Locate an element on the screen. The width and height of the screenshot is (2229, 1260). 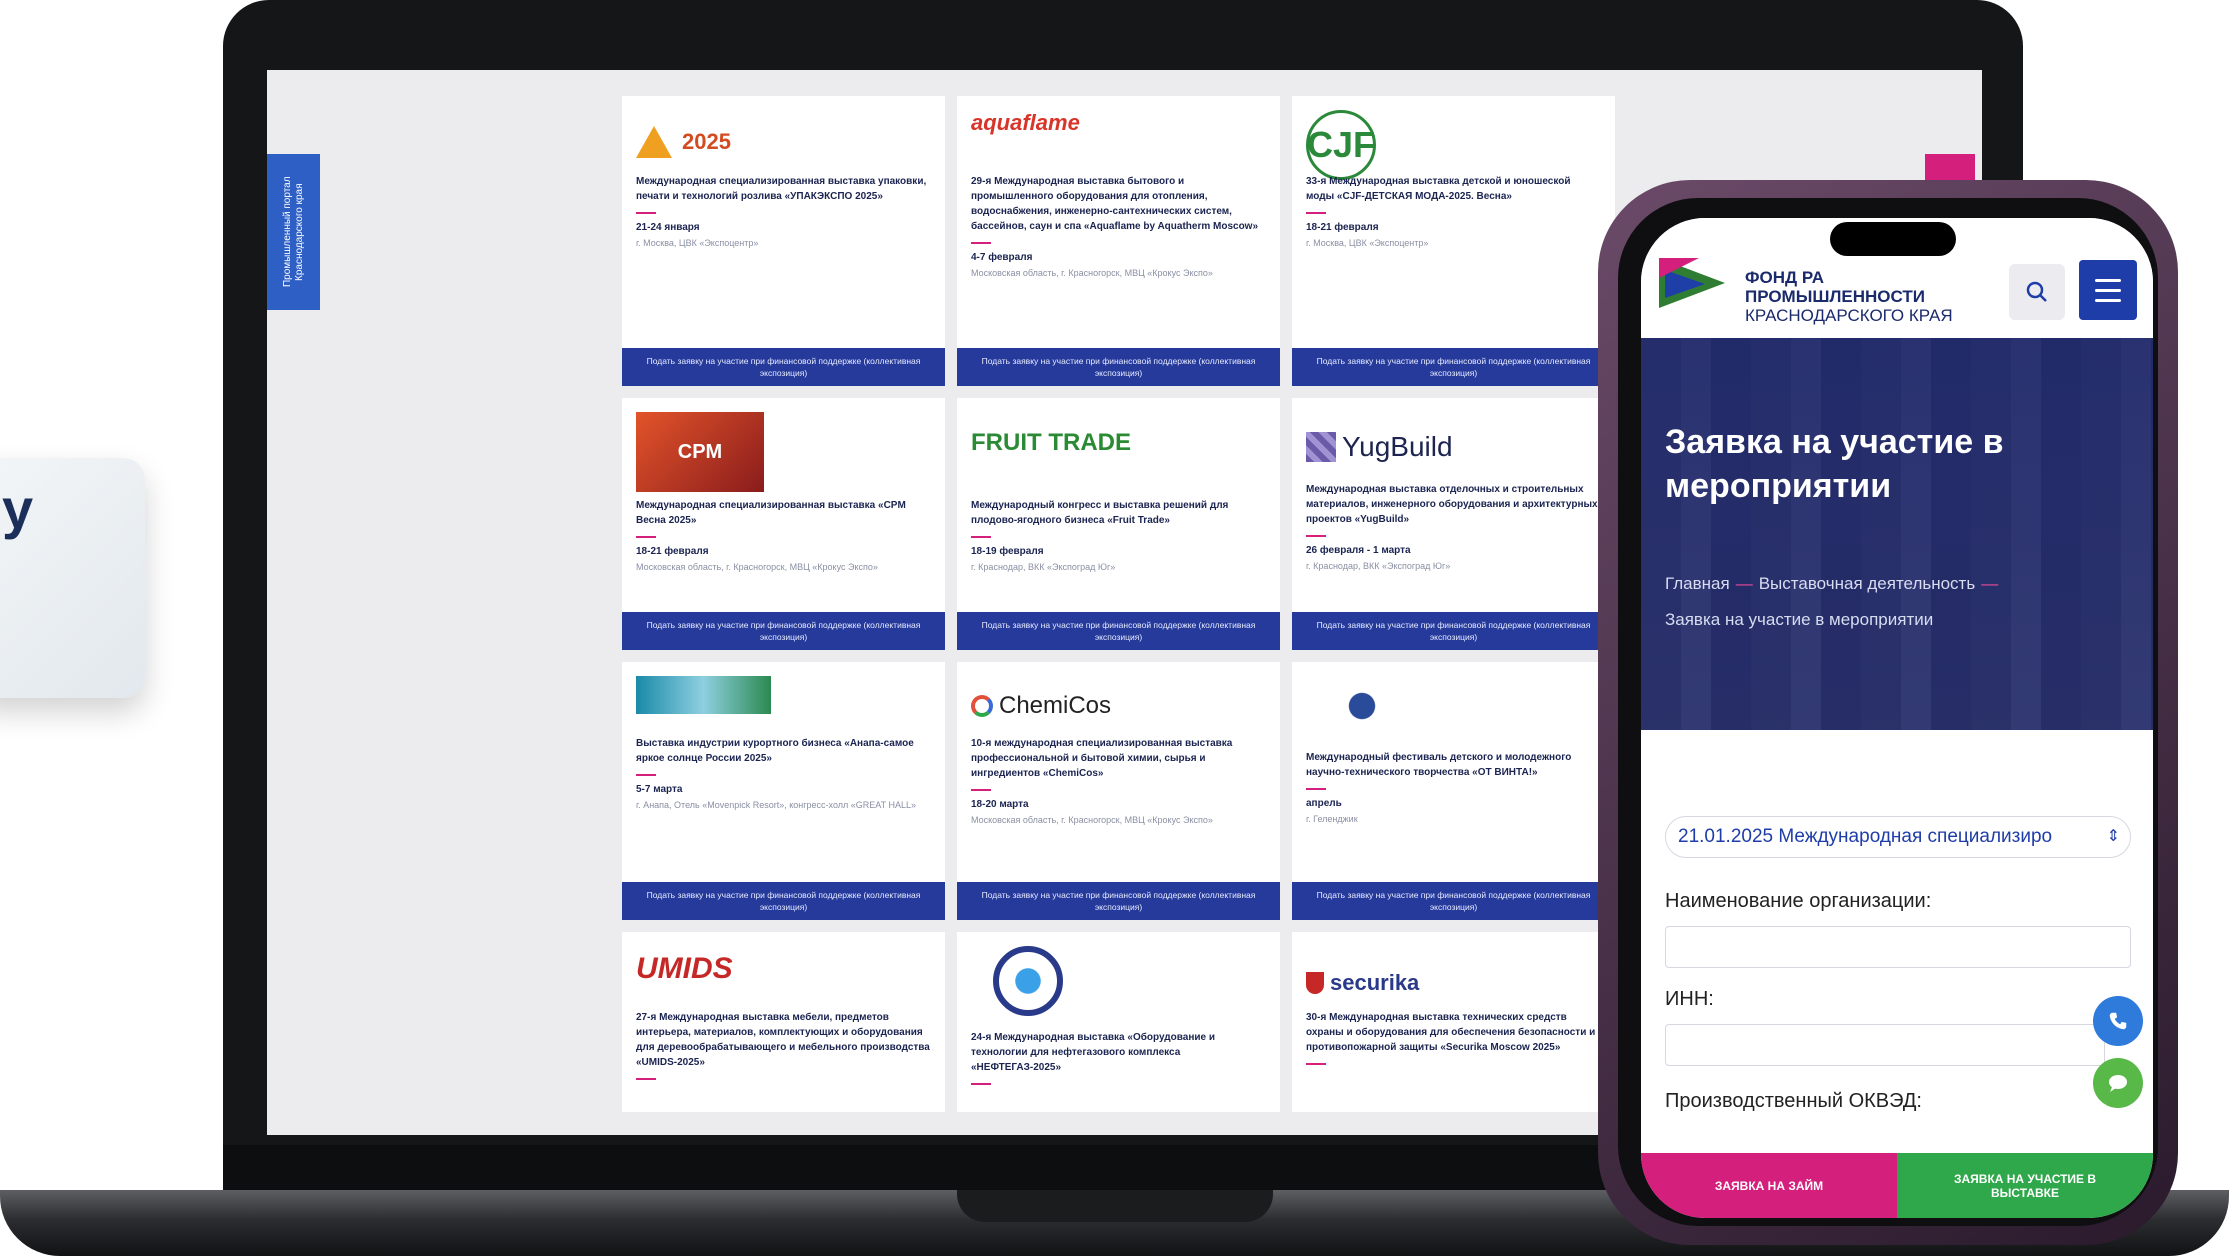
ot-vinta-logo is located at coordinates (1453, 706).